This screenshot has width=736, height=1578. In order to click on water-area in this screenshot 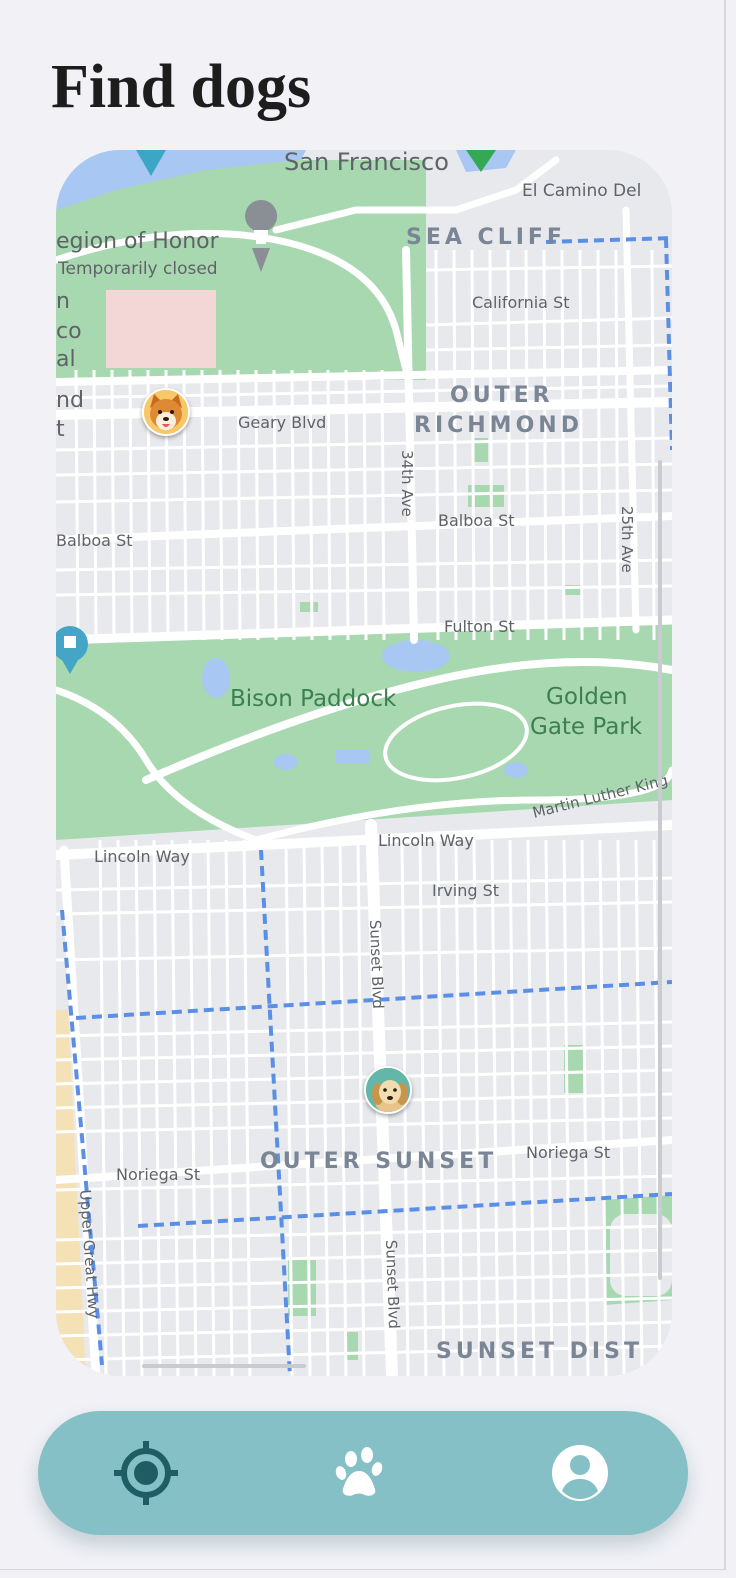, I will do `click(353, 757)`.